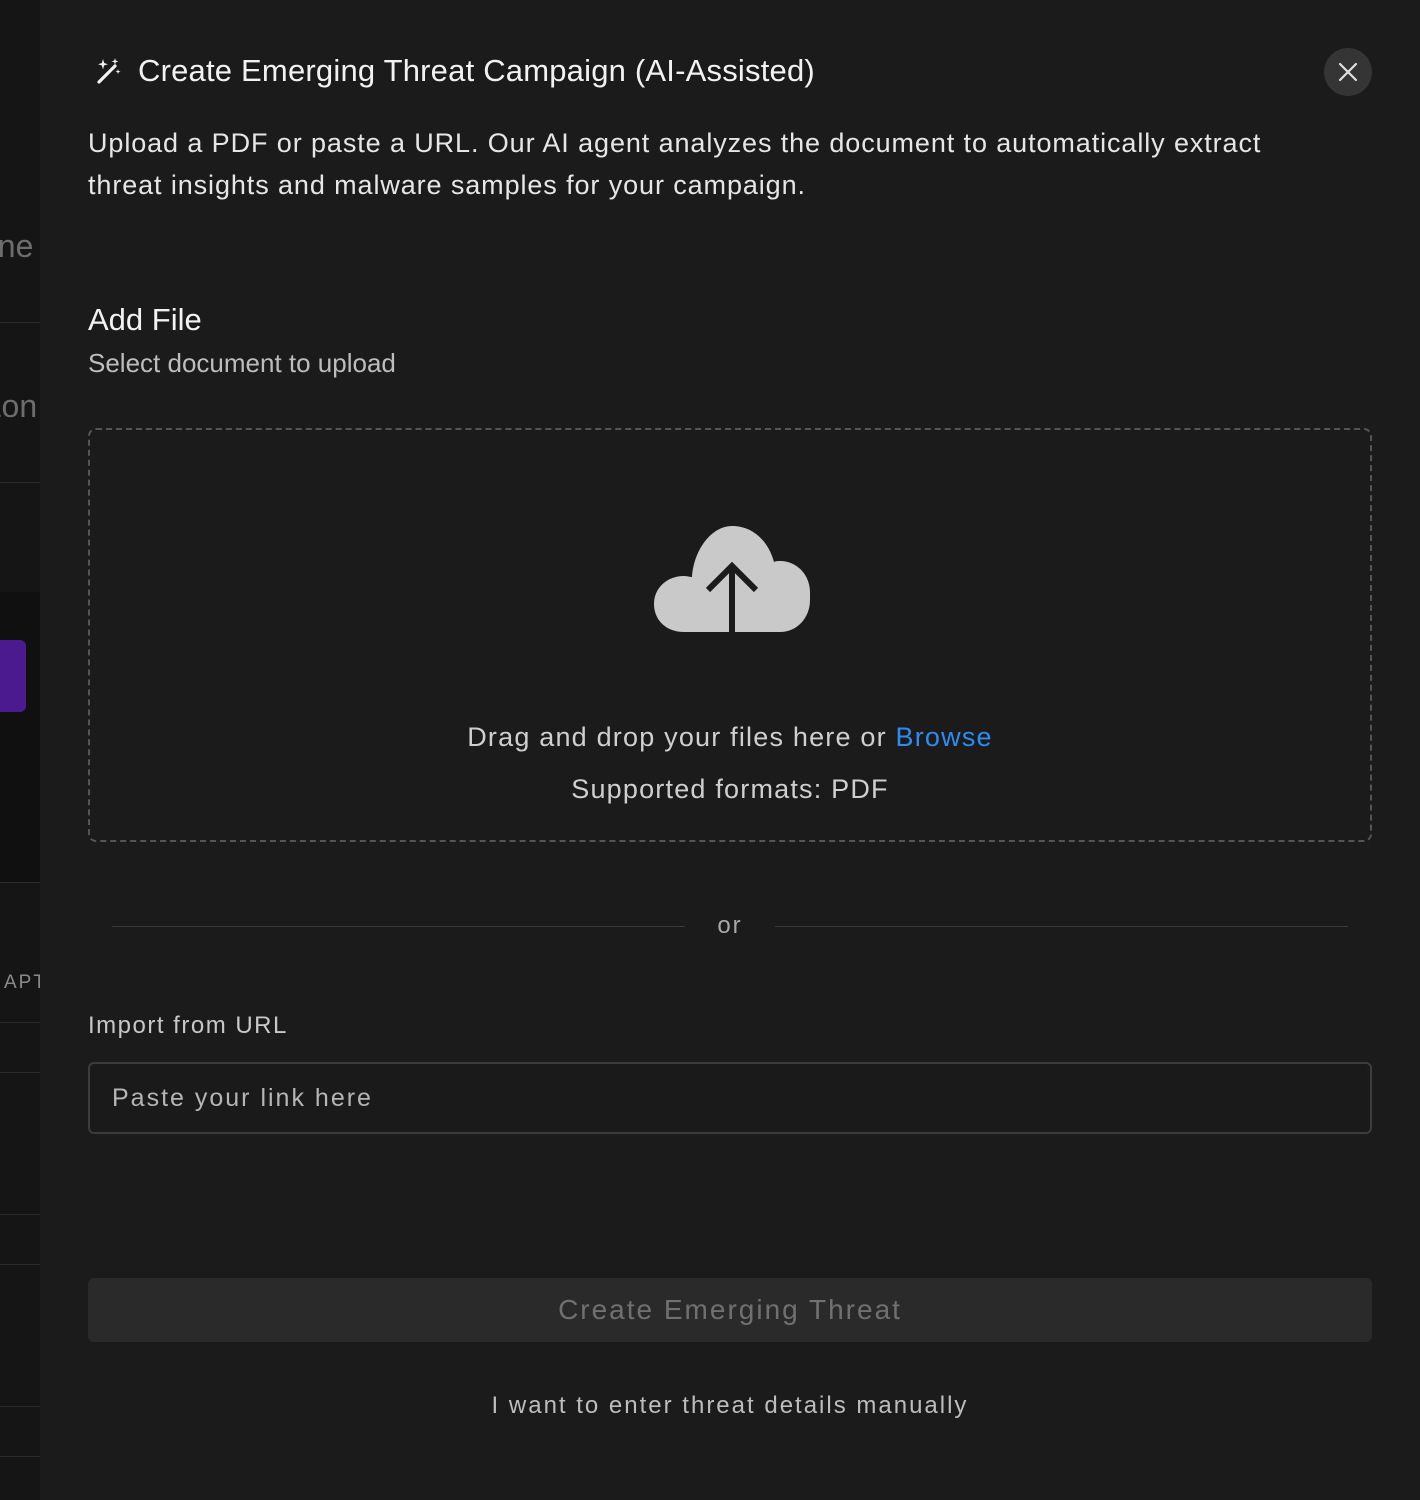 The width and height of the screenshot is (1420, 1500). What do you see at coordinates (677, 737) in the screenshot?
I see `drag-drop-text: Drag and drop your files here or` at bounding box center [677, 737].